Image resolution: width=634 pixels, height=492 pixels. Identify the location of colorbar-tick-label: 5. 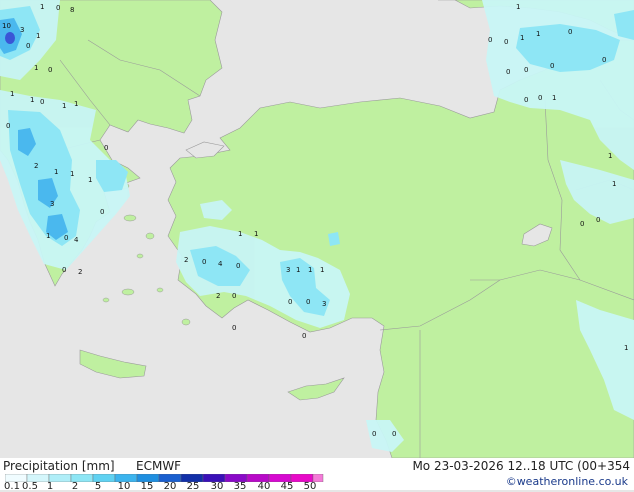
(98, 486).